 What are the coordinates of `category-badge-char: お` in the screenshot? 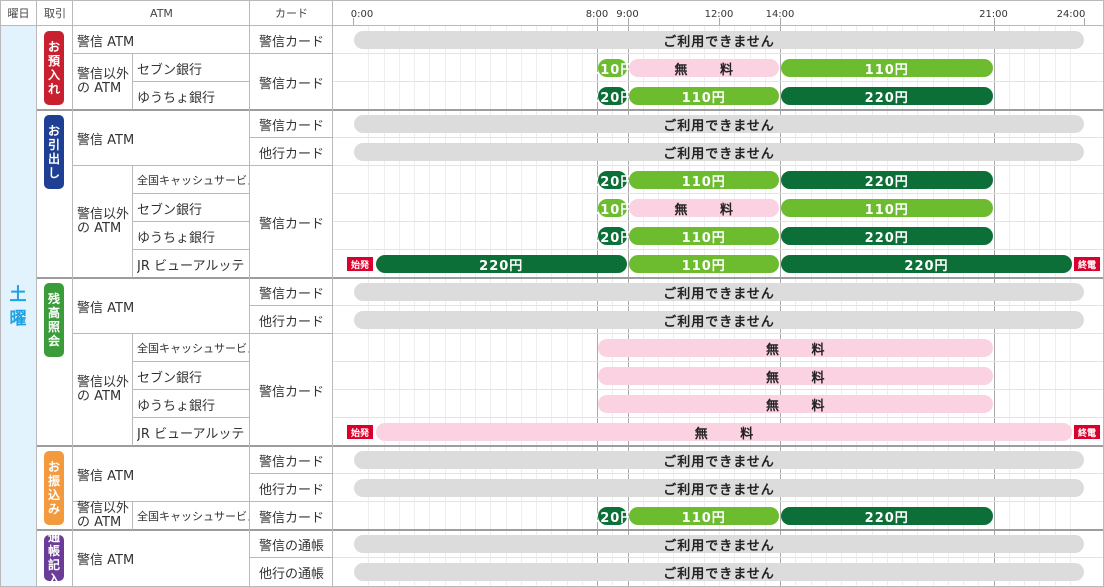 It's located at (53, 131).